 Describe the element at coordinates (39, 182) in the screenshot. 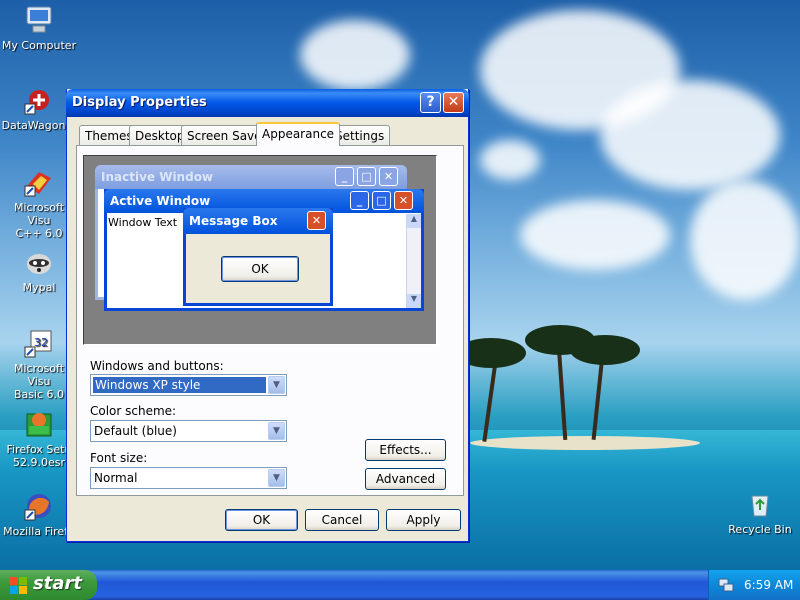

I see `visual-cpp-icon` at that location.